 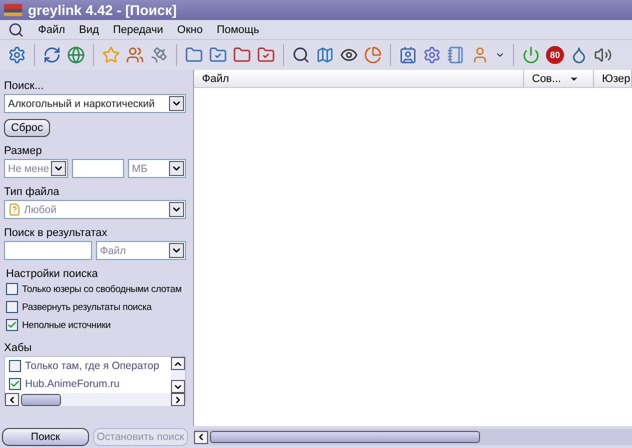 I want to click on star-icon, so click(x=111, y=55).